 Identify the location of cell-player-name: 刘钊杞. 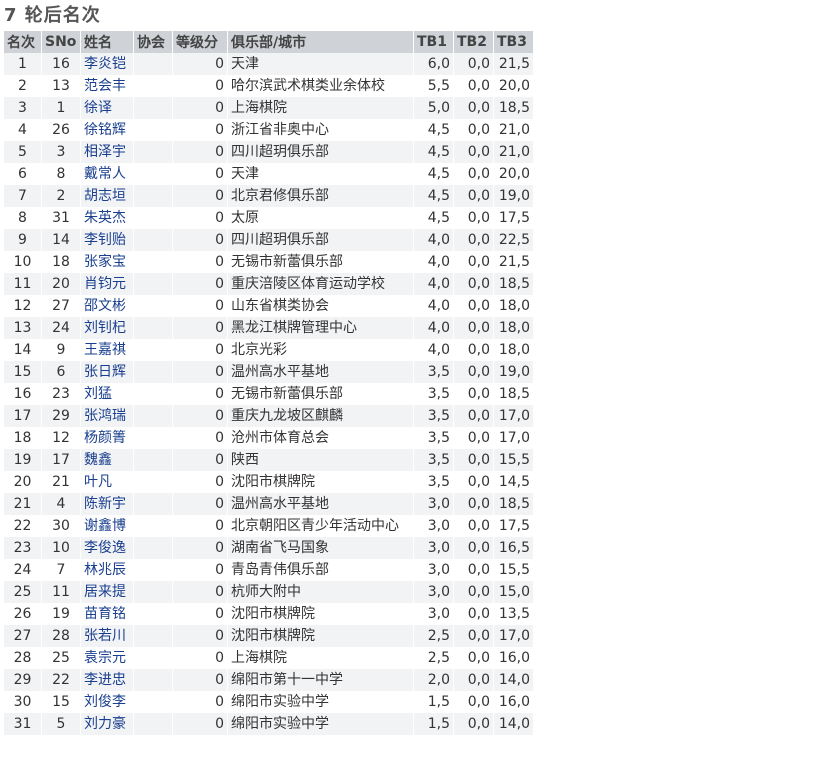
(107, 328).